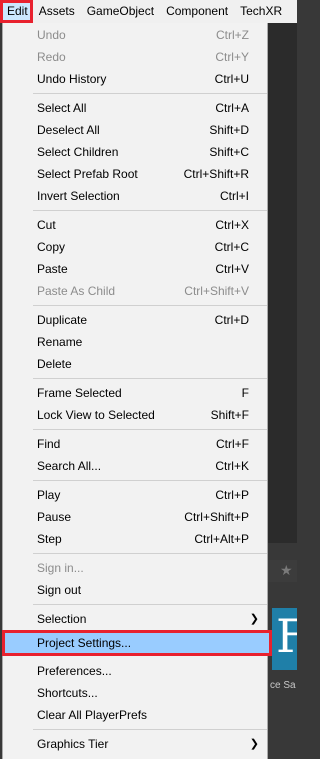  Describe the element at coordinates (16, 11) in the screenshot. I see `menu-edit: Edit` at that location.